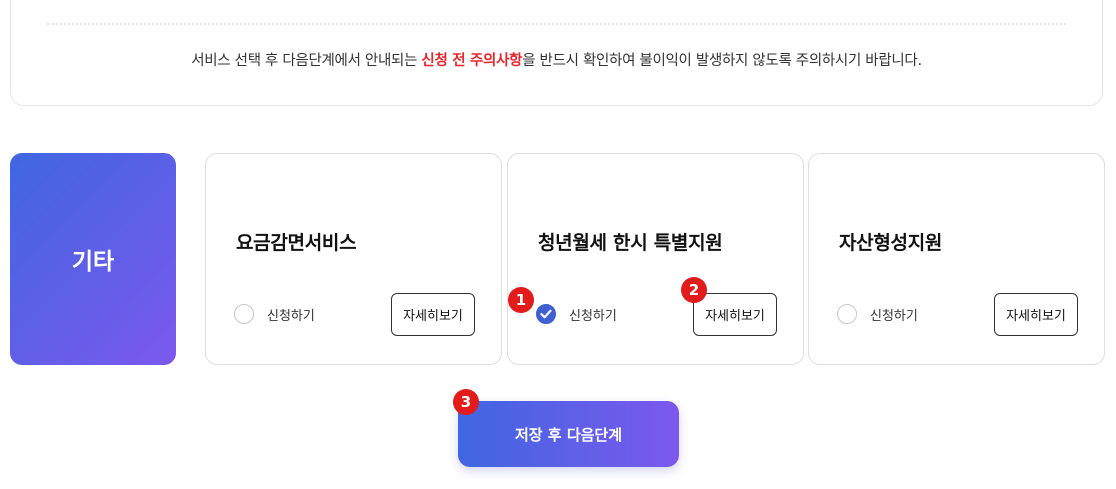  I want to click on radio-button-checked, so click(546, 314).